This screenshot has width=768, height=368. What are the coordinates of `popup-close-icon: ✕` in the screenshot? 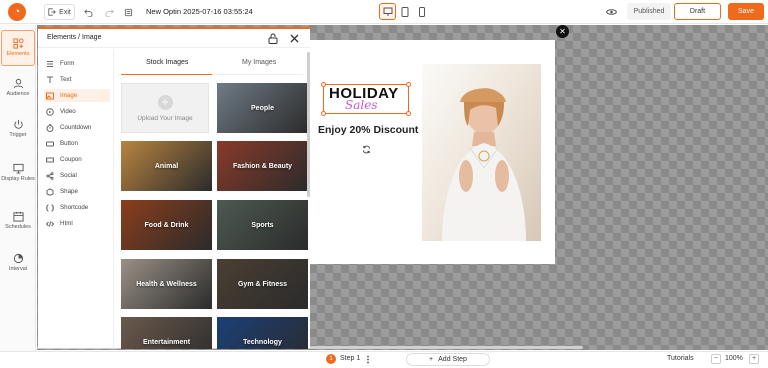 It's located at (562, 31).